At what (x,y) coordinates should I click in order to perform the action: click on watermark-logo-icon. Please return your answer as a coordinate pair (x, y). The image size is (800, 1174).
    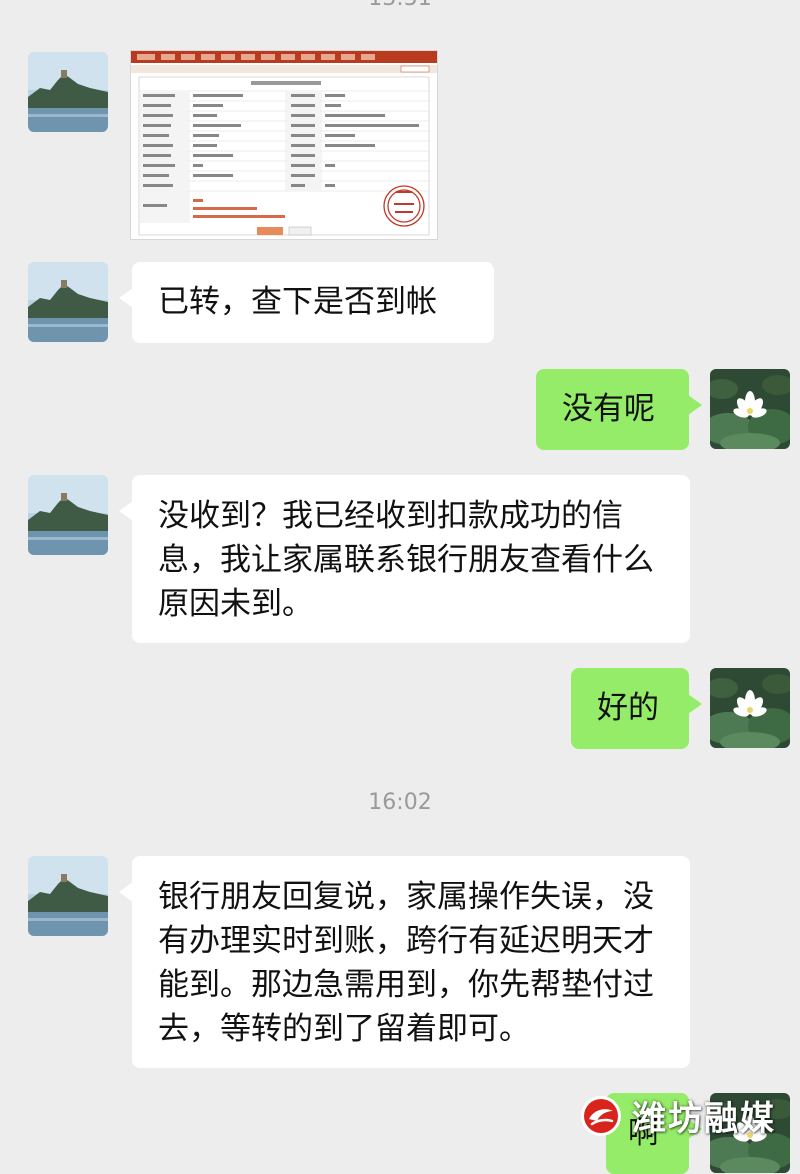
    Looking at the image, I should click on (601, 1115).